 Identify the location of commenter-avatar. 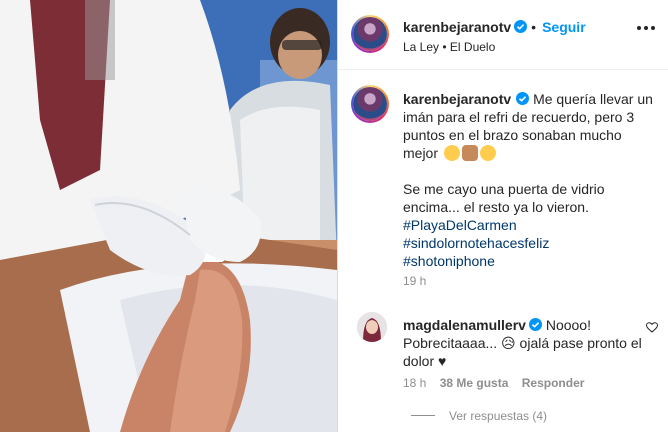
(372, 327).